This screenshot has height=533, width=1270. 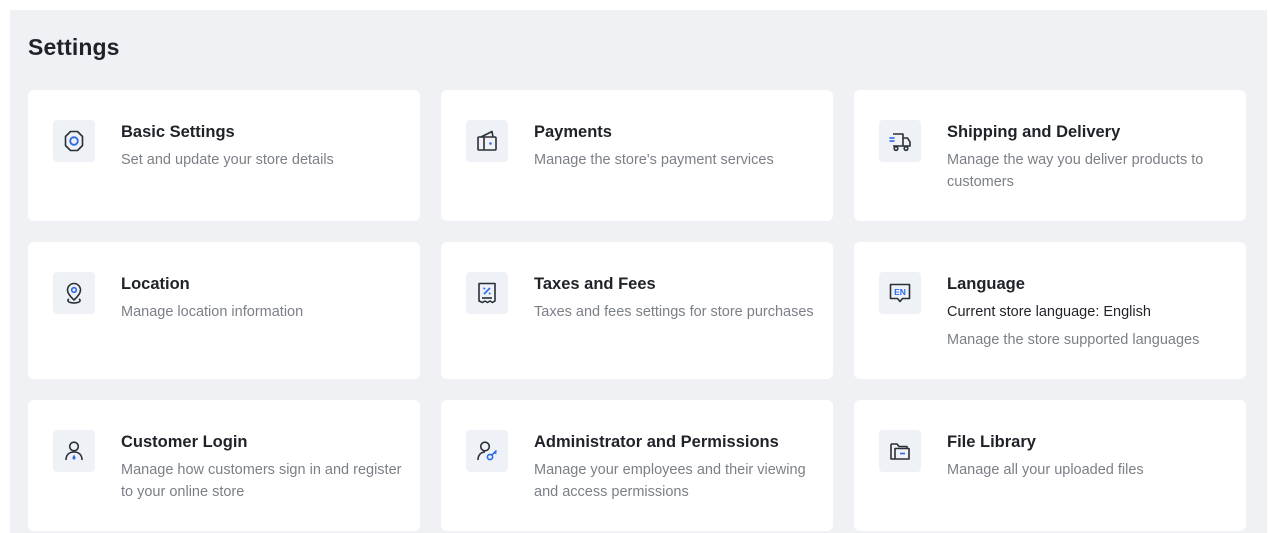 I want to click on card-title: Language, so click(x=986, y=284).